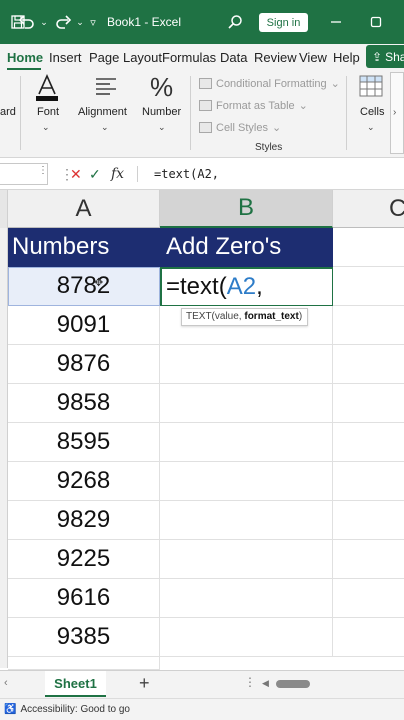 The image size is (404, 720). I want to click on redo-icon, so click(63, 22).